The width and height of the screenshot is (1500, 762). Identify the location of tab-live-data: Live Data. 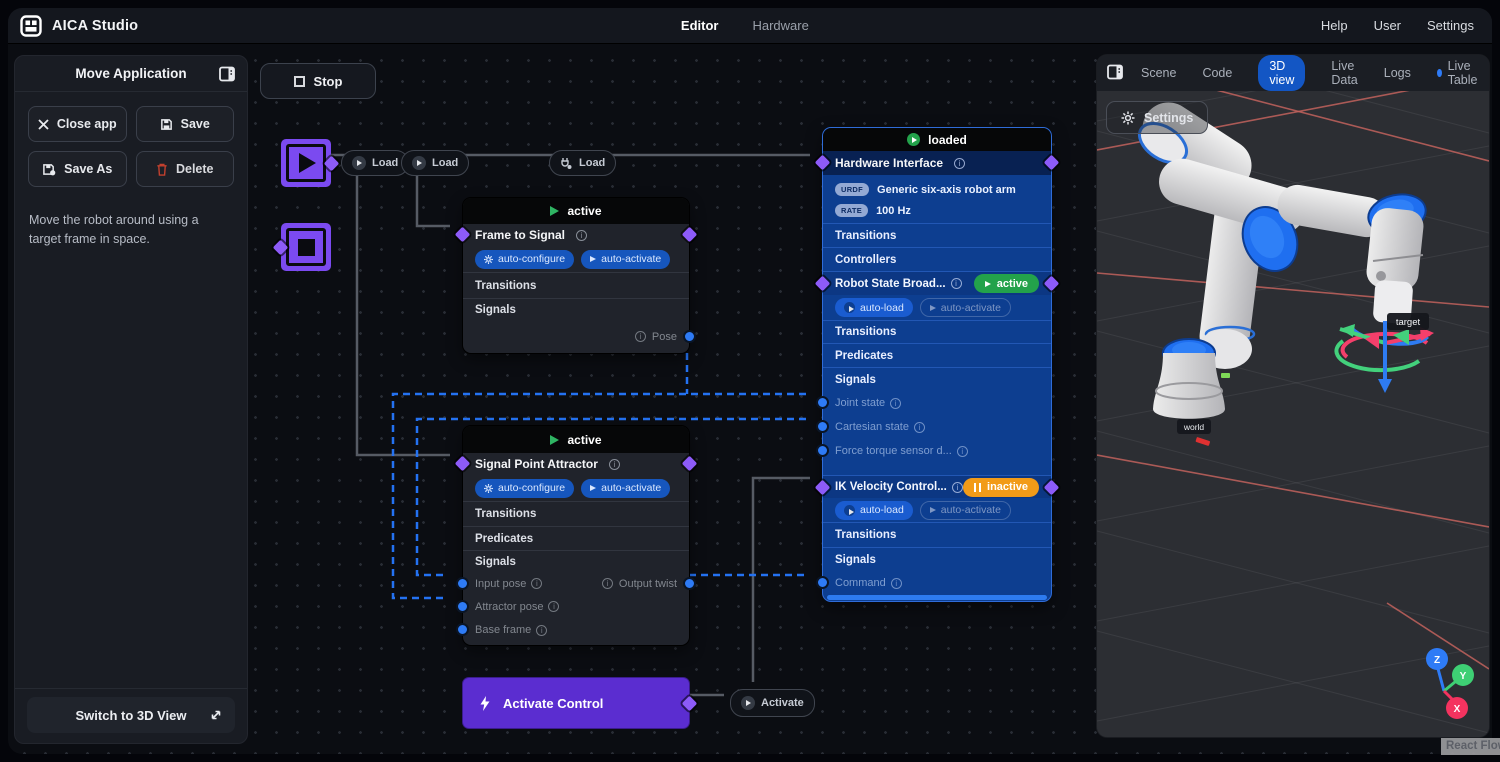
(1344, 73).